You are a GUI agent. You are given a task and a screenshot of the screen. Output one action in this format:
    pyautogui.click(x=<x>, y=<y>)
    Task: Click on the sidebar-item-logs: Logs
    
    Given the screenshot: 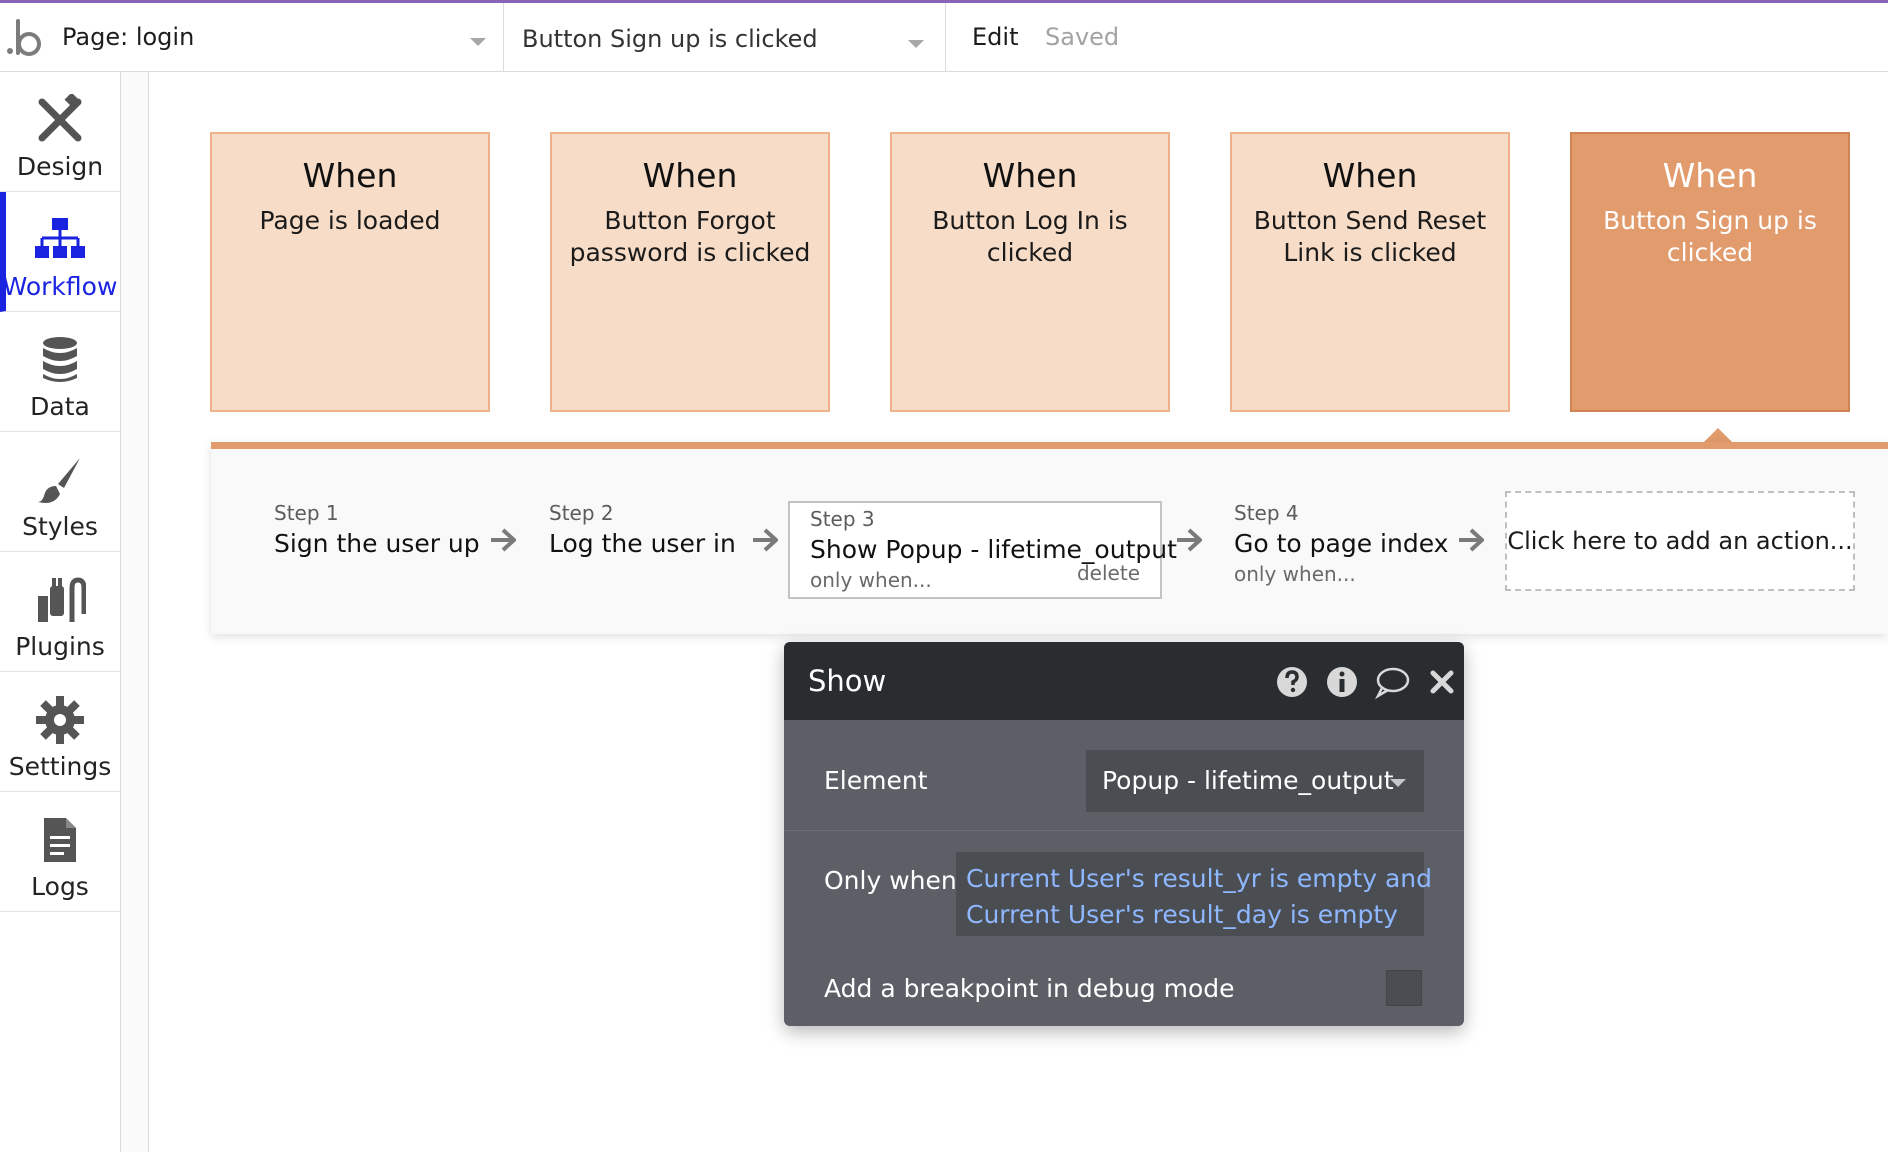 What is the action you would take?
    pyautogui.click(x=60, y=852)
    